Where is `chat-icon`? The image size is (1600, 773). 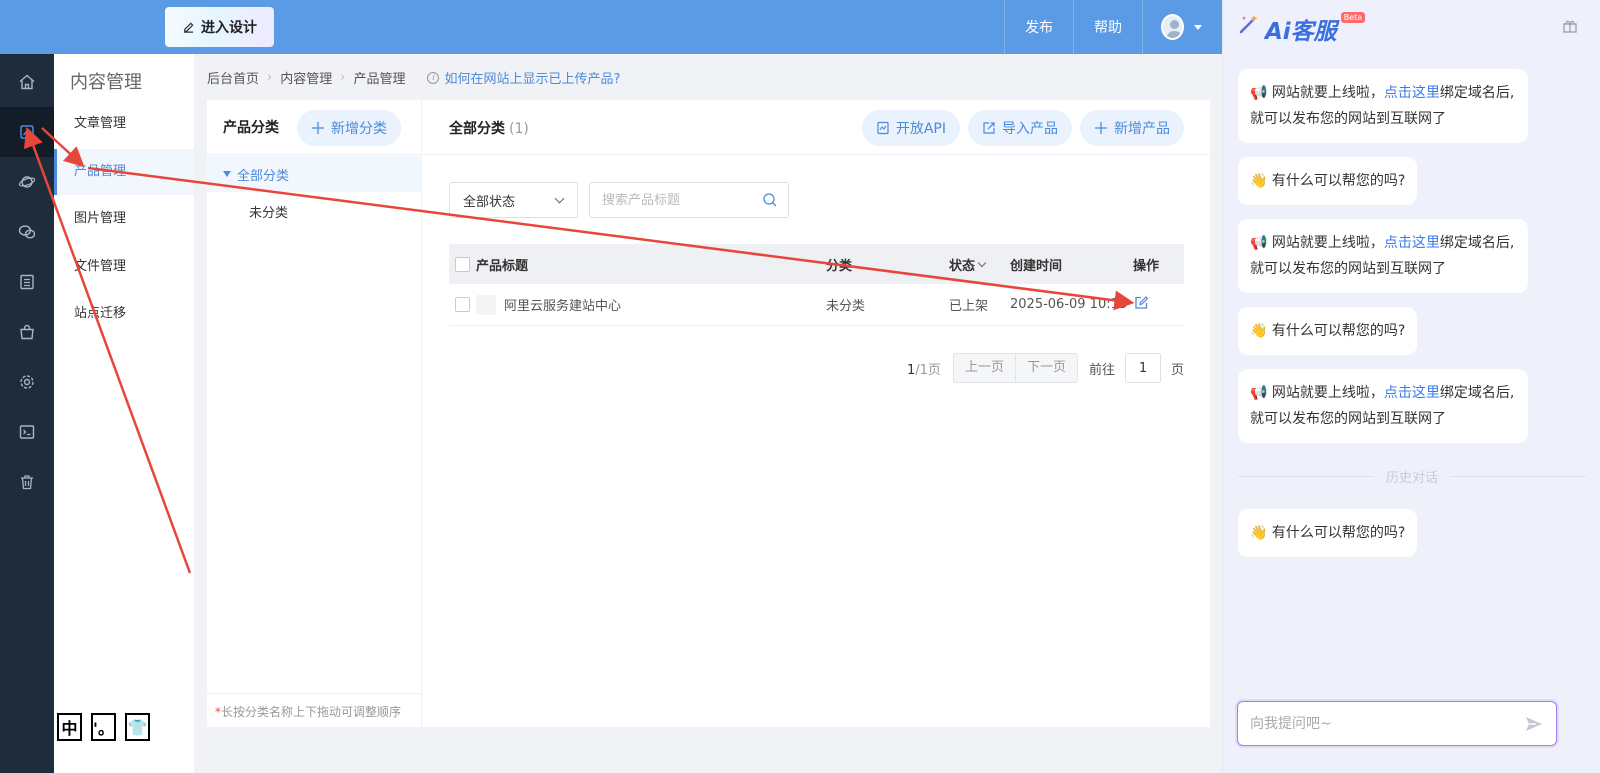 chat-icon is located at coordinates (27, 232).